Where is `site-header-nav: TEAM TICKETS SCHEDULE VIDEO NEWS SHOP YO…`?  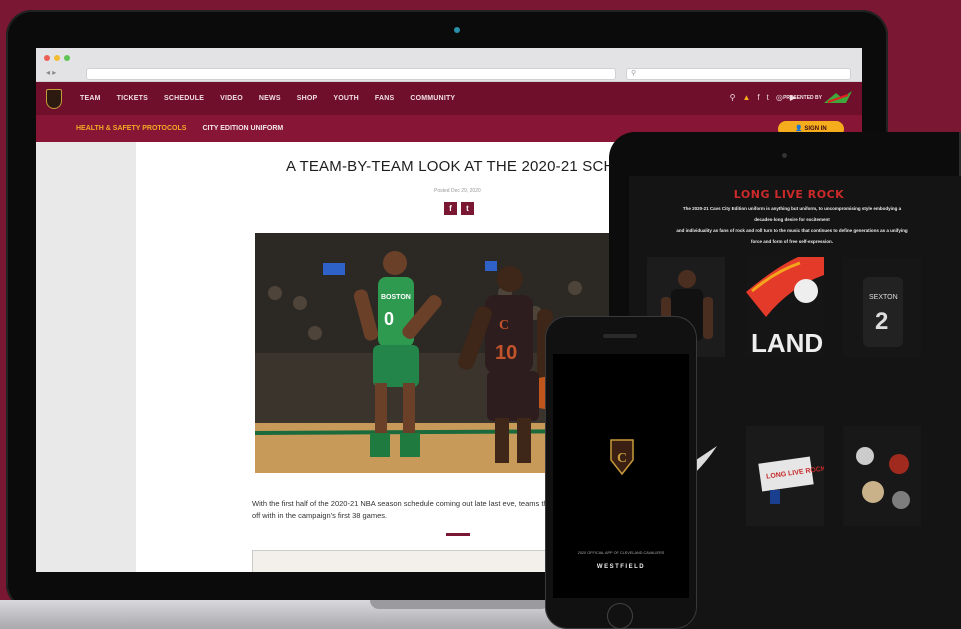
site-header-nav: TEAM TICKETS SCHEDULE VIDEO NEWS SHOP YO… is located at coordinates (449, 98).